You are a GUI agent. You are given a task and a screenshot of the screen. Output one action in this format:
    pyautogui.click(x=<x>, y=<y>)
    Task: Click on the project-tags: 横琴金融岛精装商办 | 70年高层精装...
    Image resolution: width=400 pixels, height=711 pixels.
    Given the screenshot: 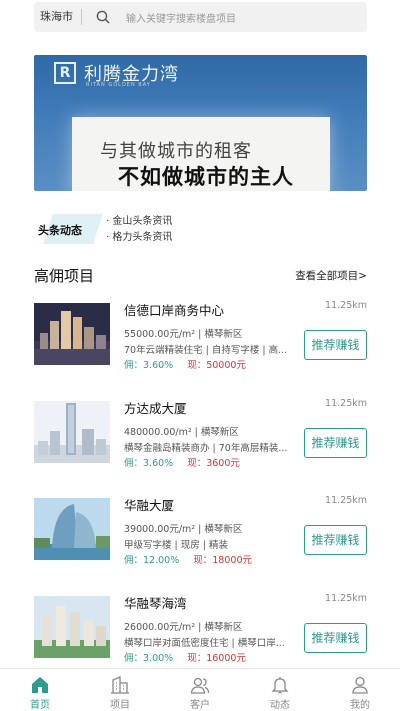 What is the action you would take?
    pyautogui.click(x=206, y=448)
    